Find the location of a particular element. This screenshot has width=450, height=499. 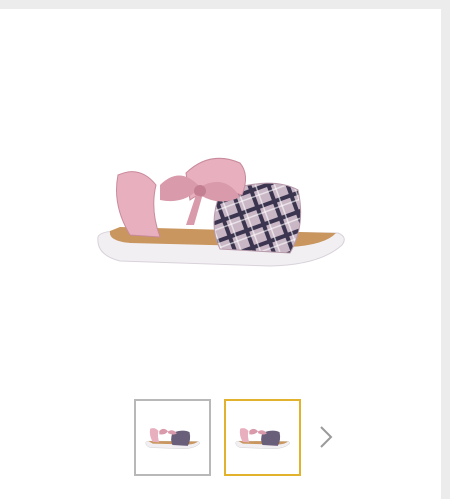

chevron-right-icon is located at coordinates (326, 437).